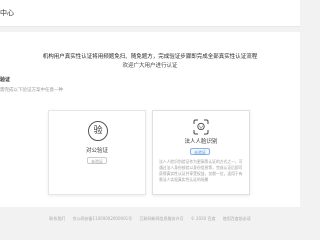  Describe the element at coordinates (201, 127) in the screenshot. I see `face-scan-icon` at that location.